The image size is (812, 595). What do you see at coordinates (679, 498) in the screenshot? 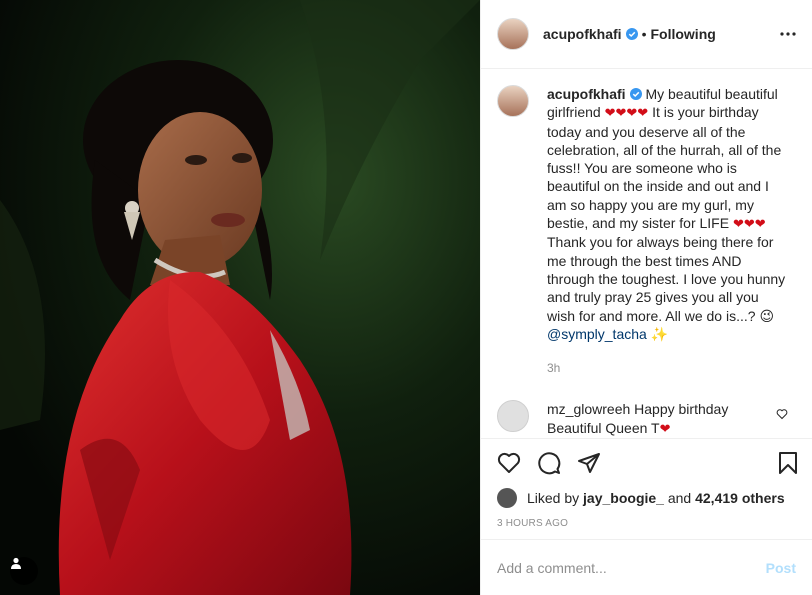
I see `likes-and: and` at bounding box center [679, 498].